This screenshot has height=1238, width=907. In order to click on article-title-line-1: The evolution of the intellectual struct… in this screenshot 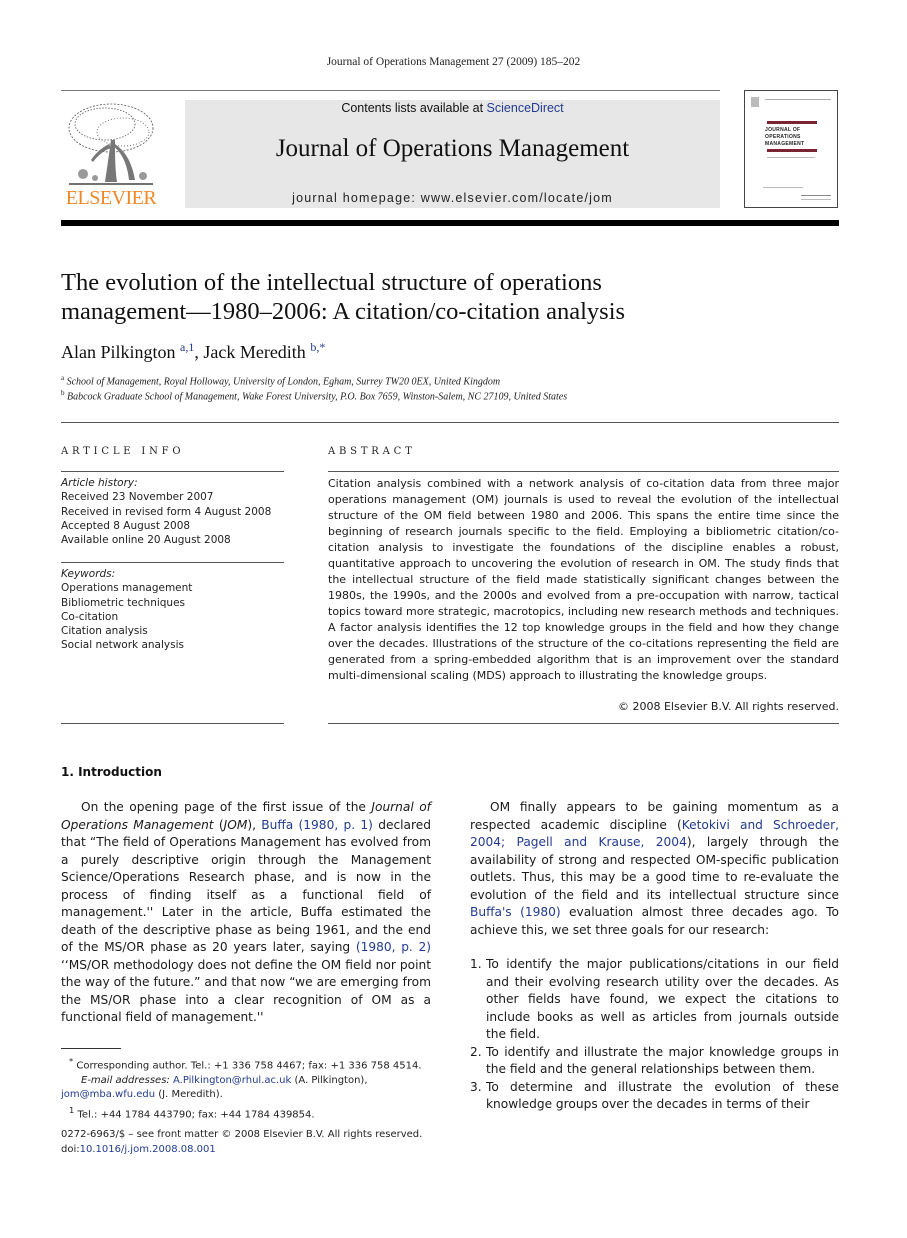, I will do `click(331, 282)`.